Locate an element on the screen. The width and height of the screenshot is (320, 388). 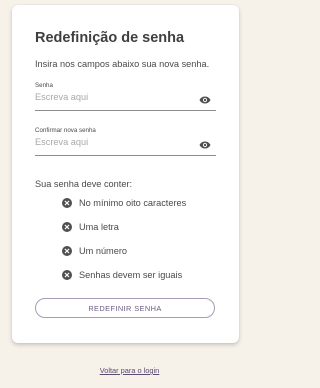
requirement-label: Uma letra is located at coordinates (99, 227).